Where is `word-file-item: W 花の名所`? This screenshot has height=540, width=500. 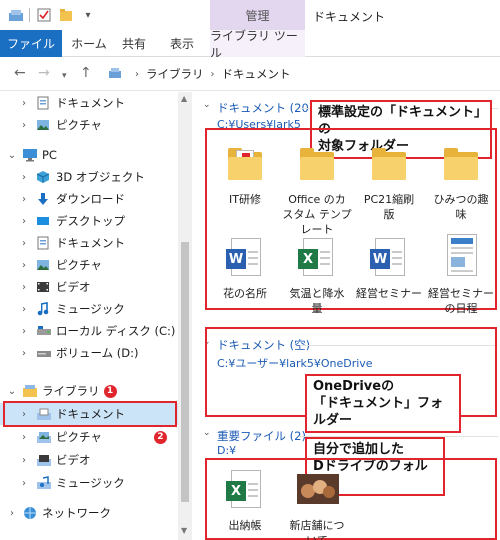
word-file-item: W 花の名所 is located at coordinates (245, 267).